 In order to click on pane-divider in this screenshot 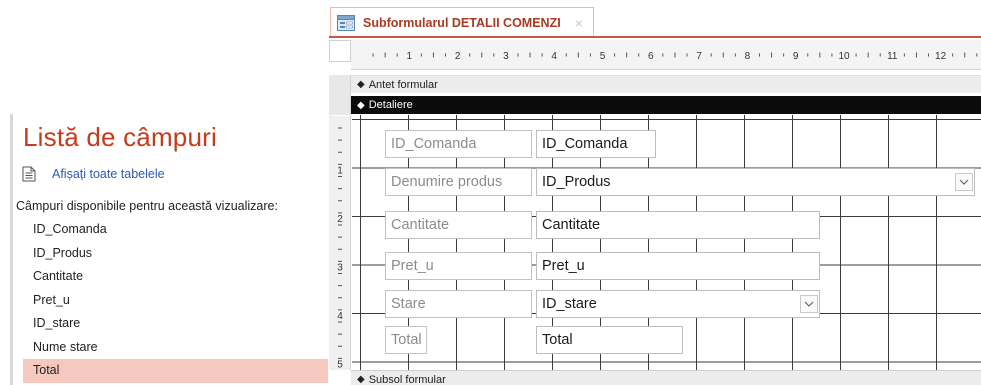, I will do `click(11, 249)`.